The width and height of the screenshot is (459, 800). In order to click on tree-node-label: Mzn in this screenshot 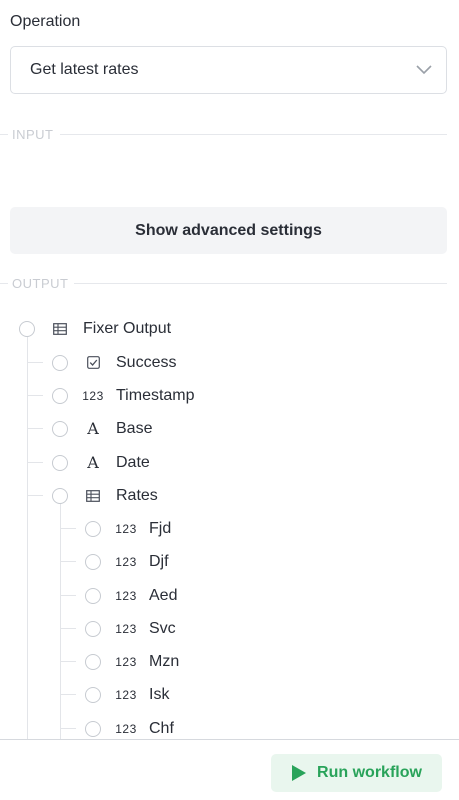, I will do `click(164, 661)`.